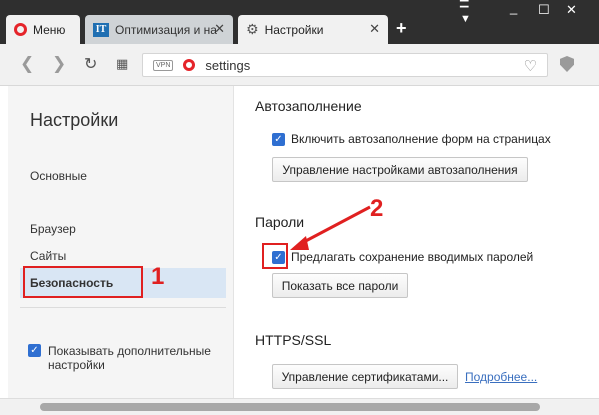  I want to click on section-title-https: HTTPS/SSL, so click(293, 340).